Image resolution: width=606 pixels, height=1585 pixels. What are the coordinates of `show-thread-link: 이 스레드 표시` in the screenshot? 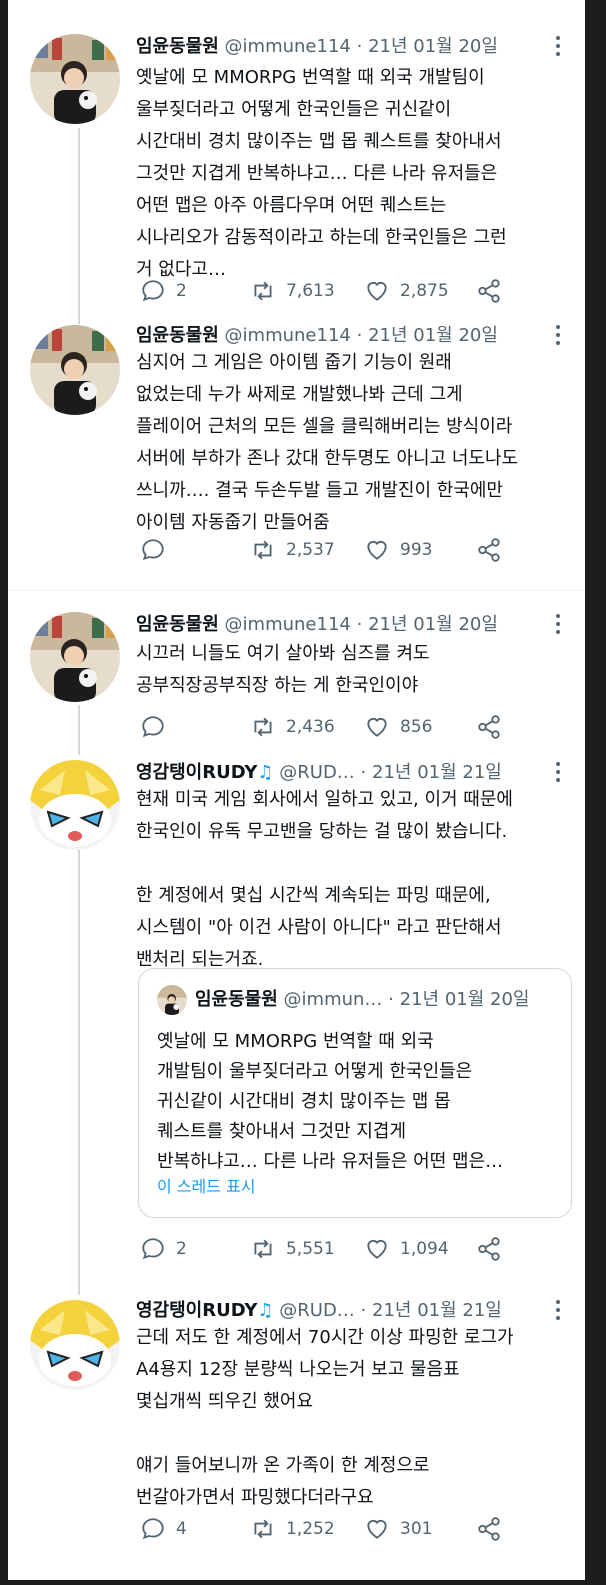 It's located at (206, 1185).